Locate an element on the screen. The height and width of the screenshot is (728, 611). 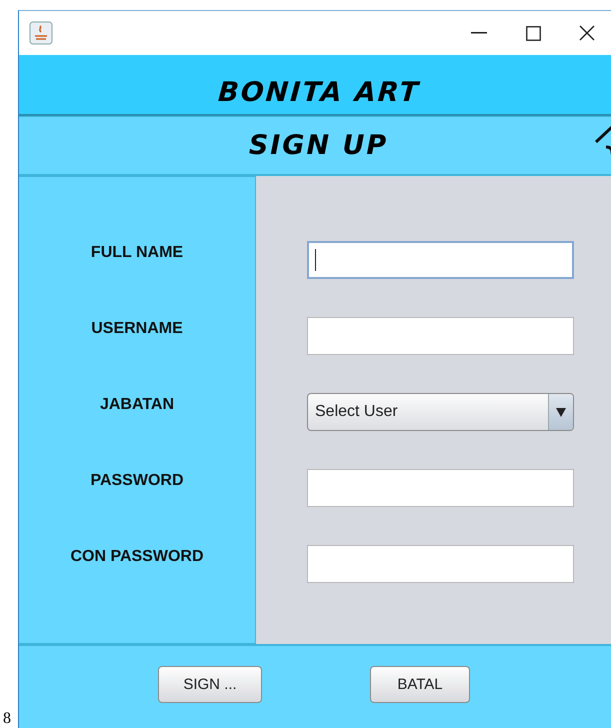
dropdown-arrow-icon is located at coordinates (561, 412).